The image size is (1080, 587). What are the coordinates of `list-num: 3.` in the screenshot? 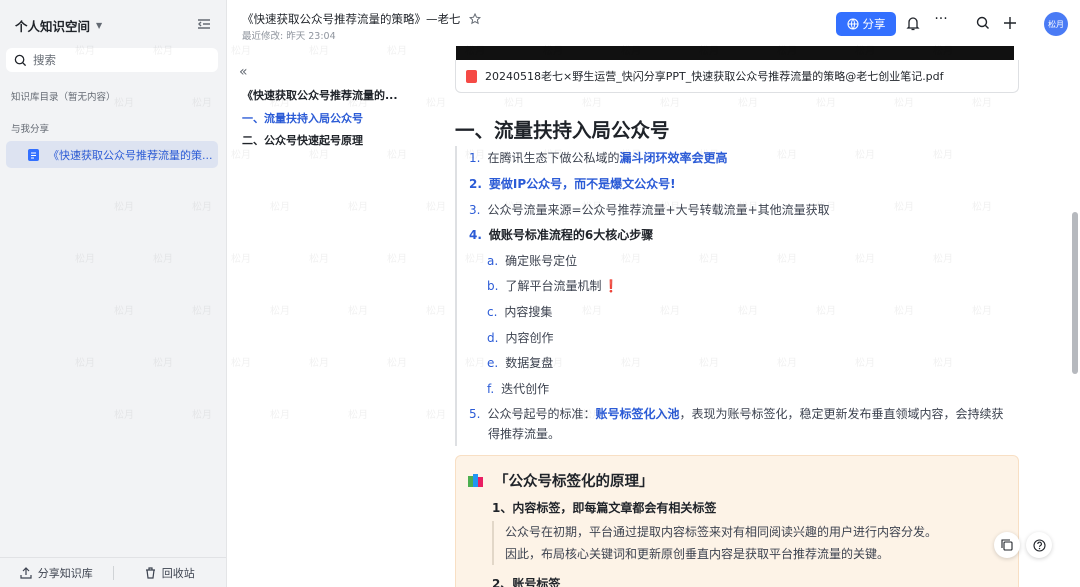 It's located at (475, 210).